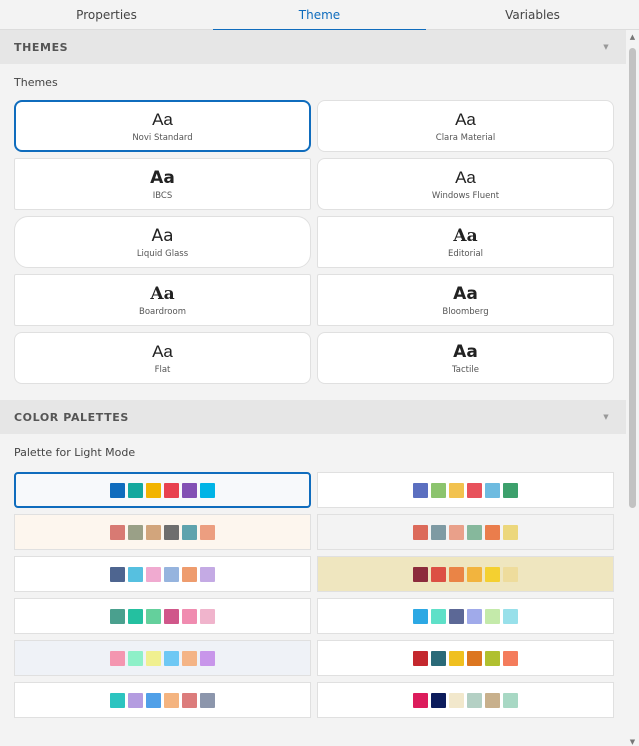 The image size is (639, 746). What do you see at coordinates (632, 278) in the screenshot?
I see `scrollbar-thumb` at bounding box center [632, 278].